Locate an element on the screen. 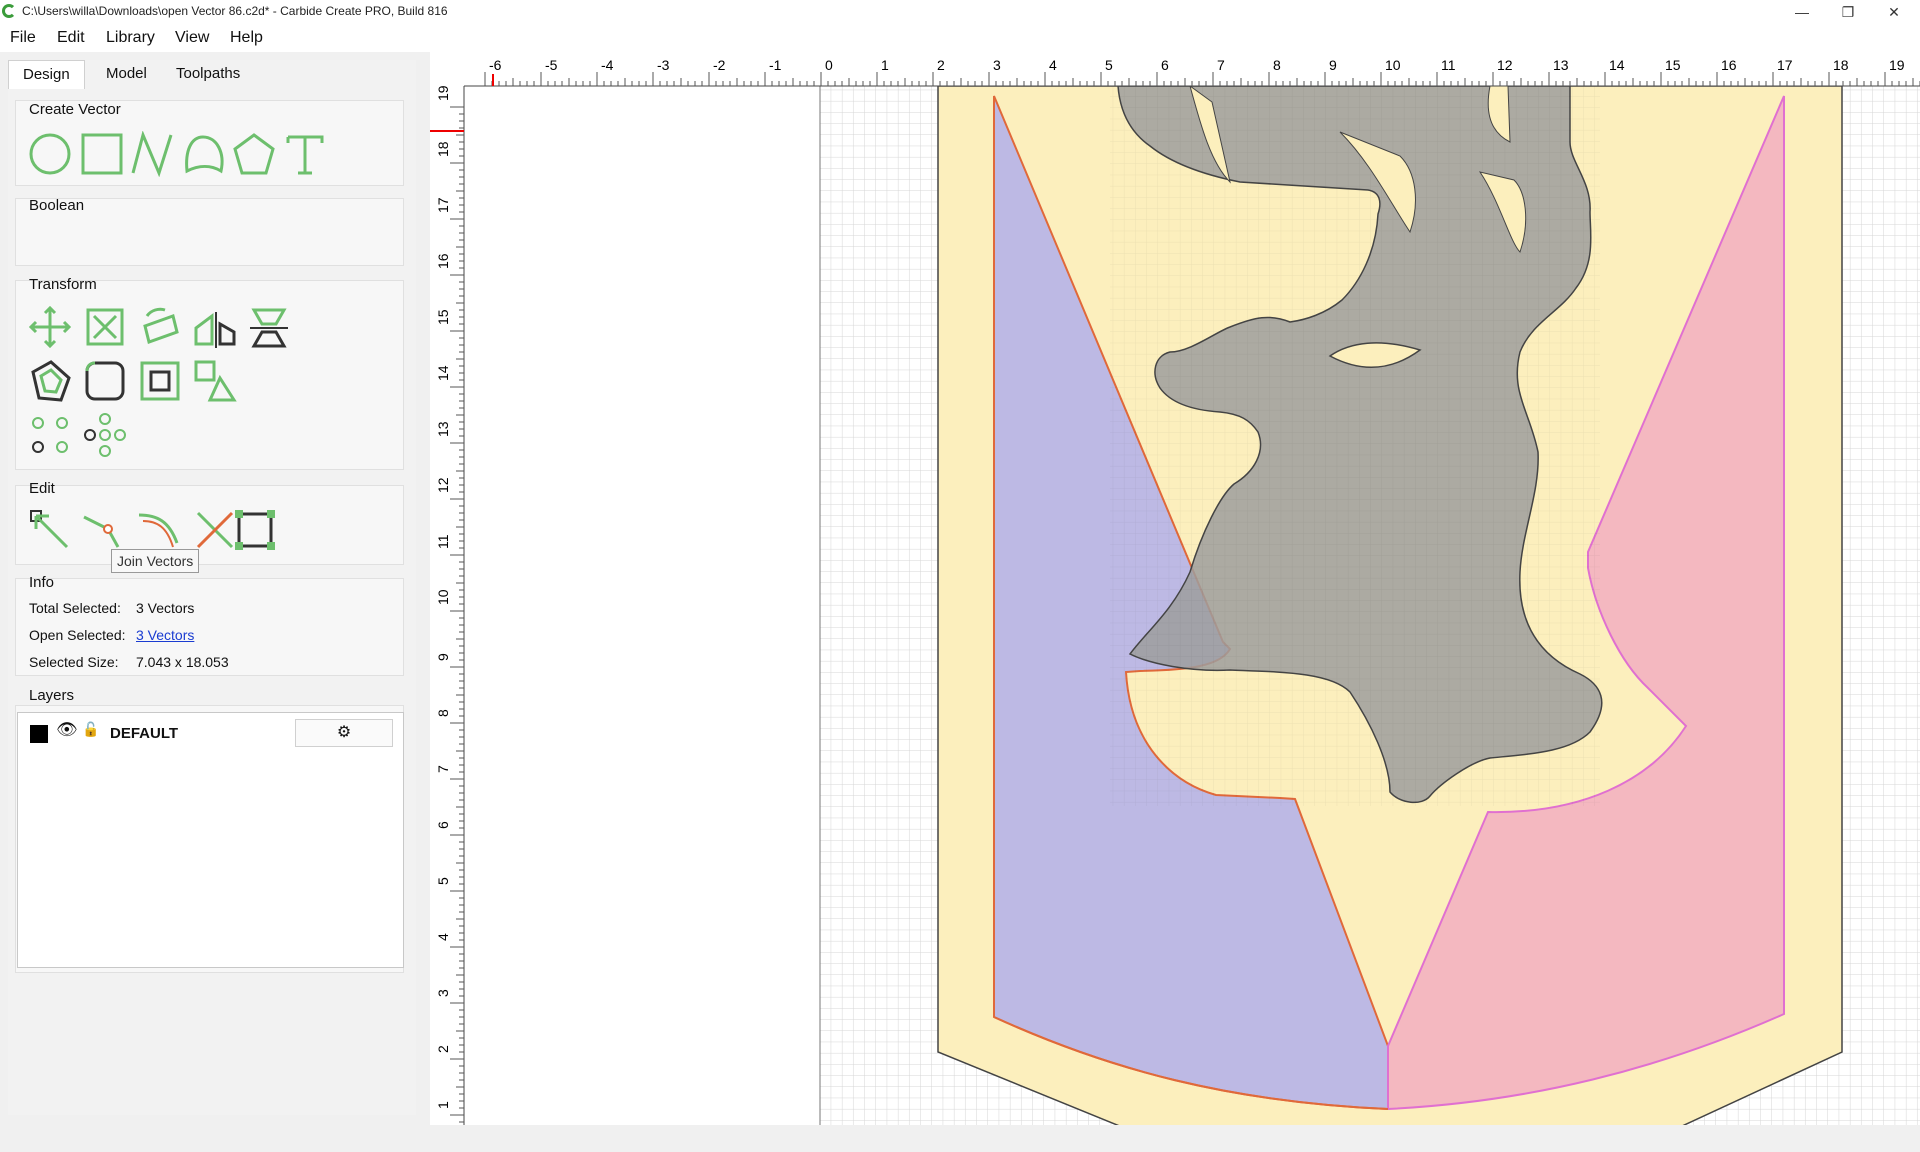 This screenshot has height=1152, width=1920. bounding-box-button is located at coordinates (255, 530).